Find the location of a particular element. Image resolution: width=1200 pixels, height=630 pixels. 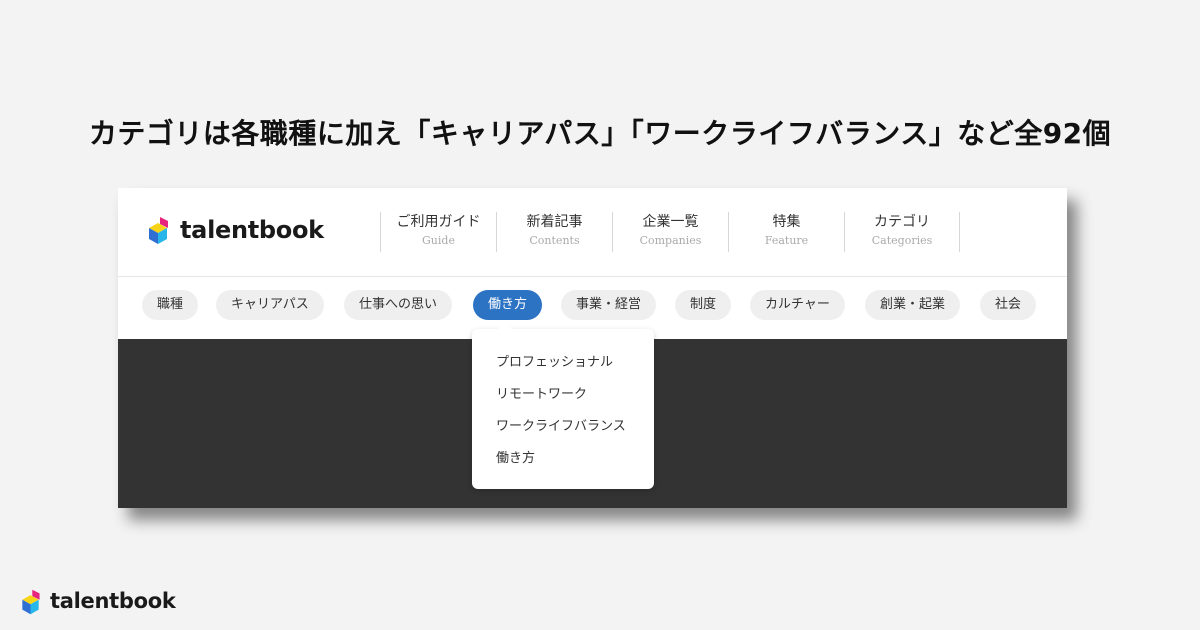

header-logo: talentbook is located at coordinates (233, 230).